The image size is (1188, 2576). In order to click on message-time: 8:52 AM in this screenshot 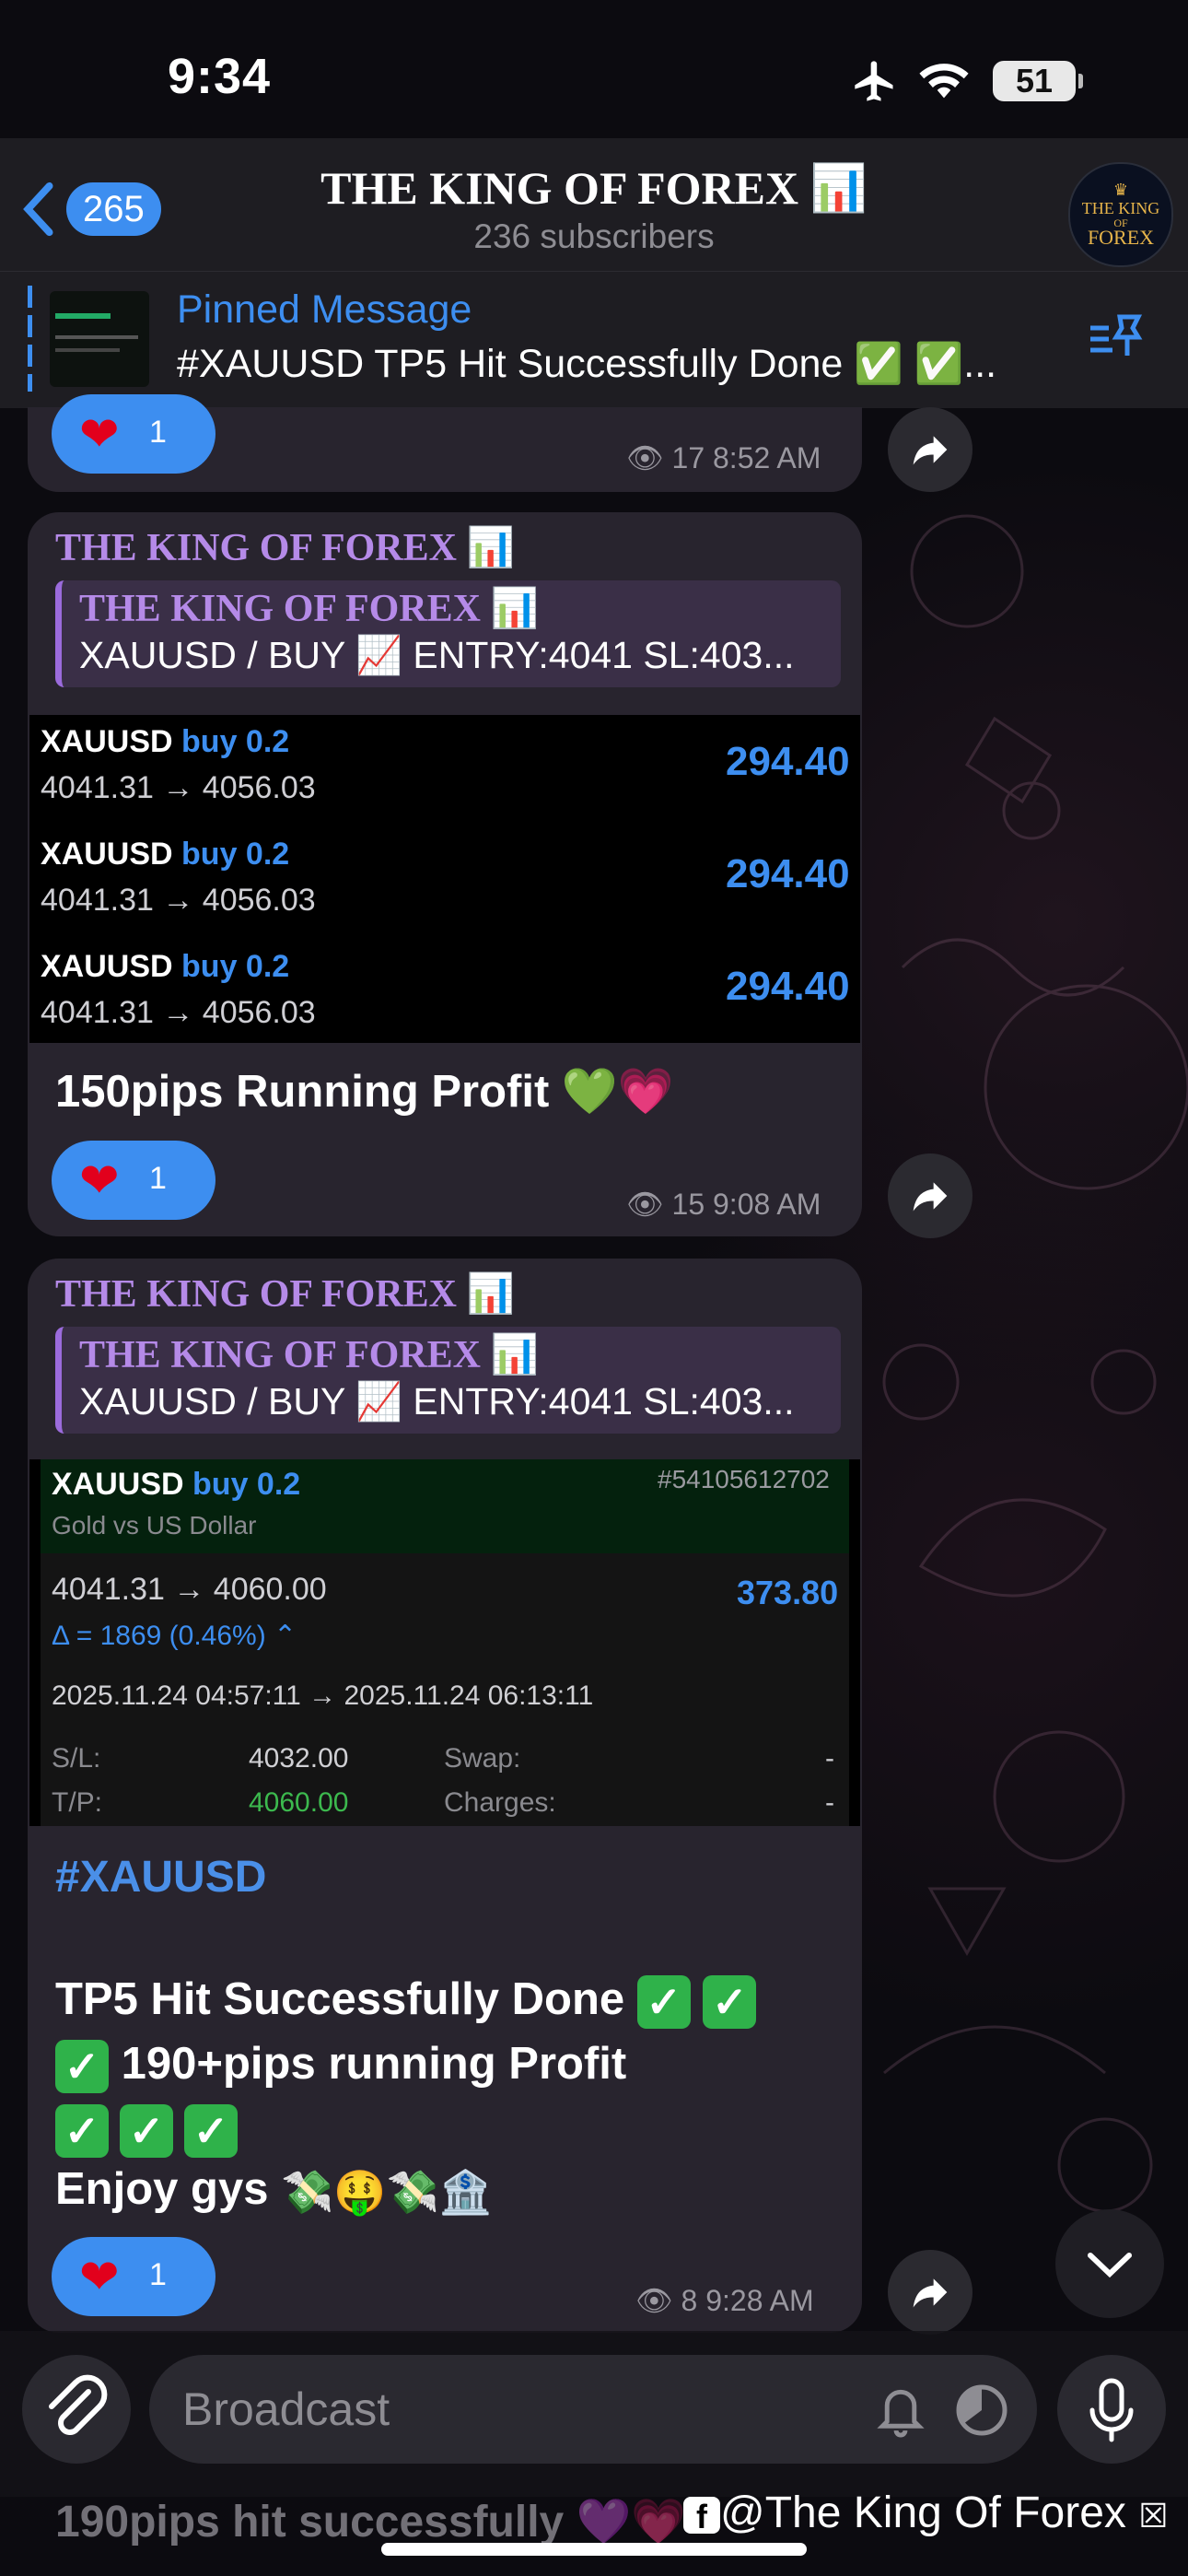, I will do `click(767, 457)`.